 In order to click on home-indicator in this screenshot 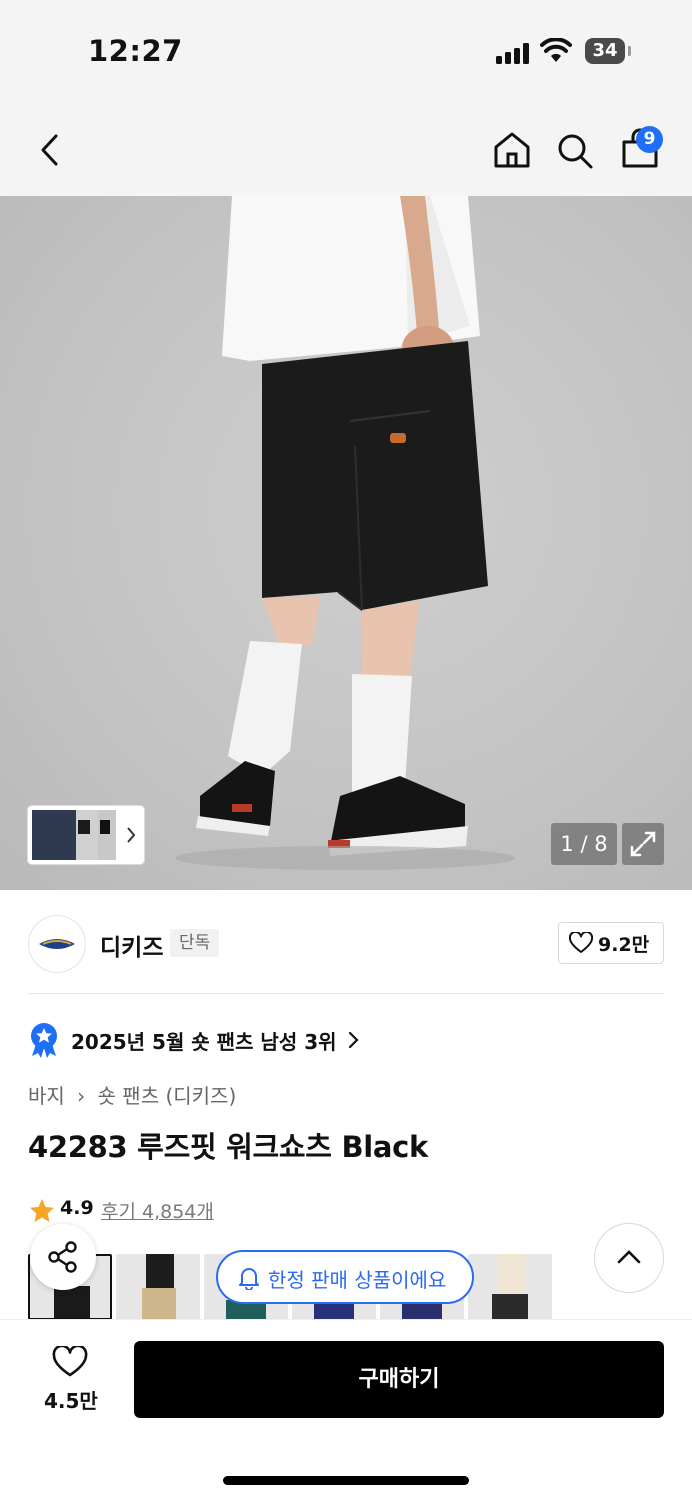, I will do `click(346, 1480)`.